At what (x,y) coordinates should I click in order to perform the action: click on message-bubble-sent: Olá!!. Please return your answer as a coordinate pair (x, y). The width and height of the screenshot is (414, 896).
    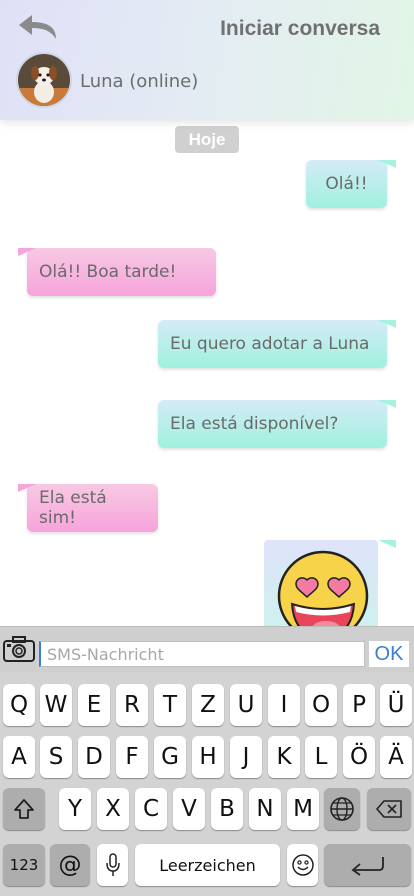
    Looking at the image, I should click on (346, 184).